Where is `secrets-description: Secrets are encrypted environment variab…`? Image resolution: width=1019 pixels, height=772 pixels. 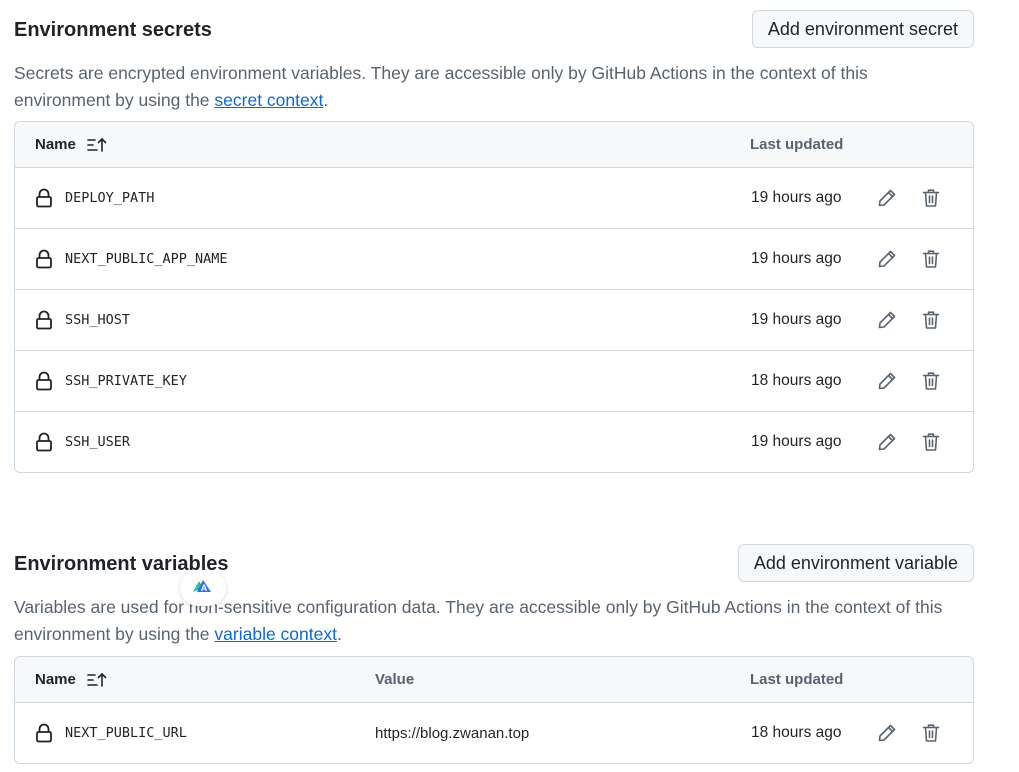
secrets-description: Secrets are encrypted environment variab… is located at coordinates (489, 87).